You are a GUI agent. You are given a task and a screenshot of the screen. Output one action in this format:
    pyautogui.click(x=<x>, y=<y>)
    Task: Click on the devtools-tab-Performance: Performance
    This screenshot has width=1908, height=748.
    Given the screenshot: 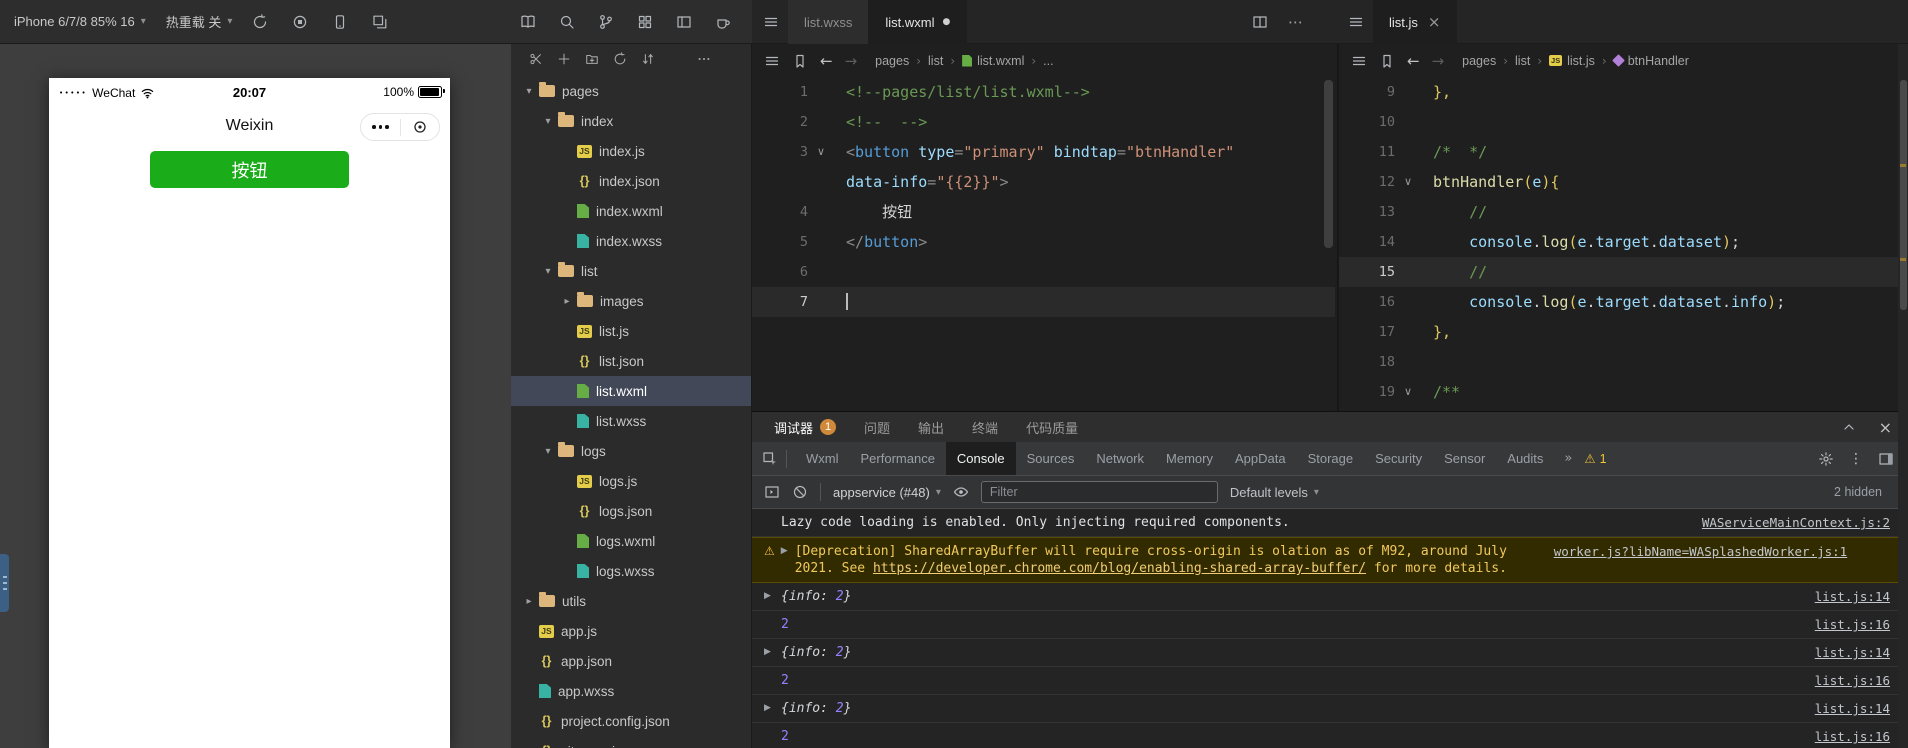 What is the action you would take?
    pyautogui.click(x=898, y=458)
    